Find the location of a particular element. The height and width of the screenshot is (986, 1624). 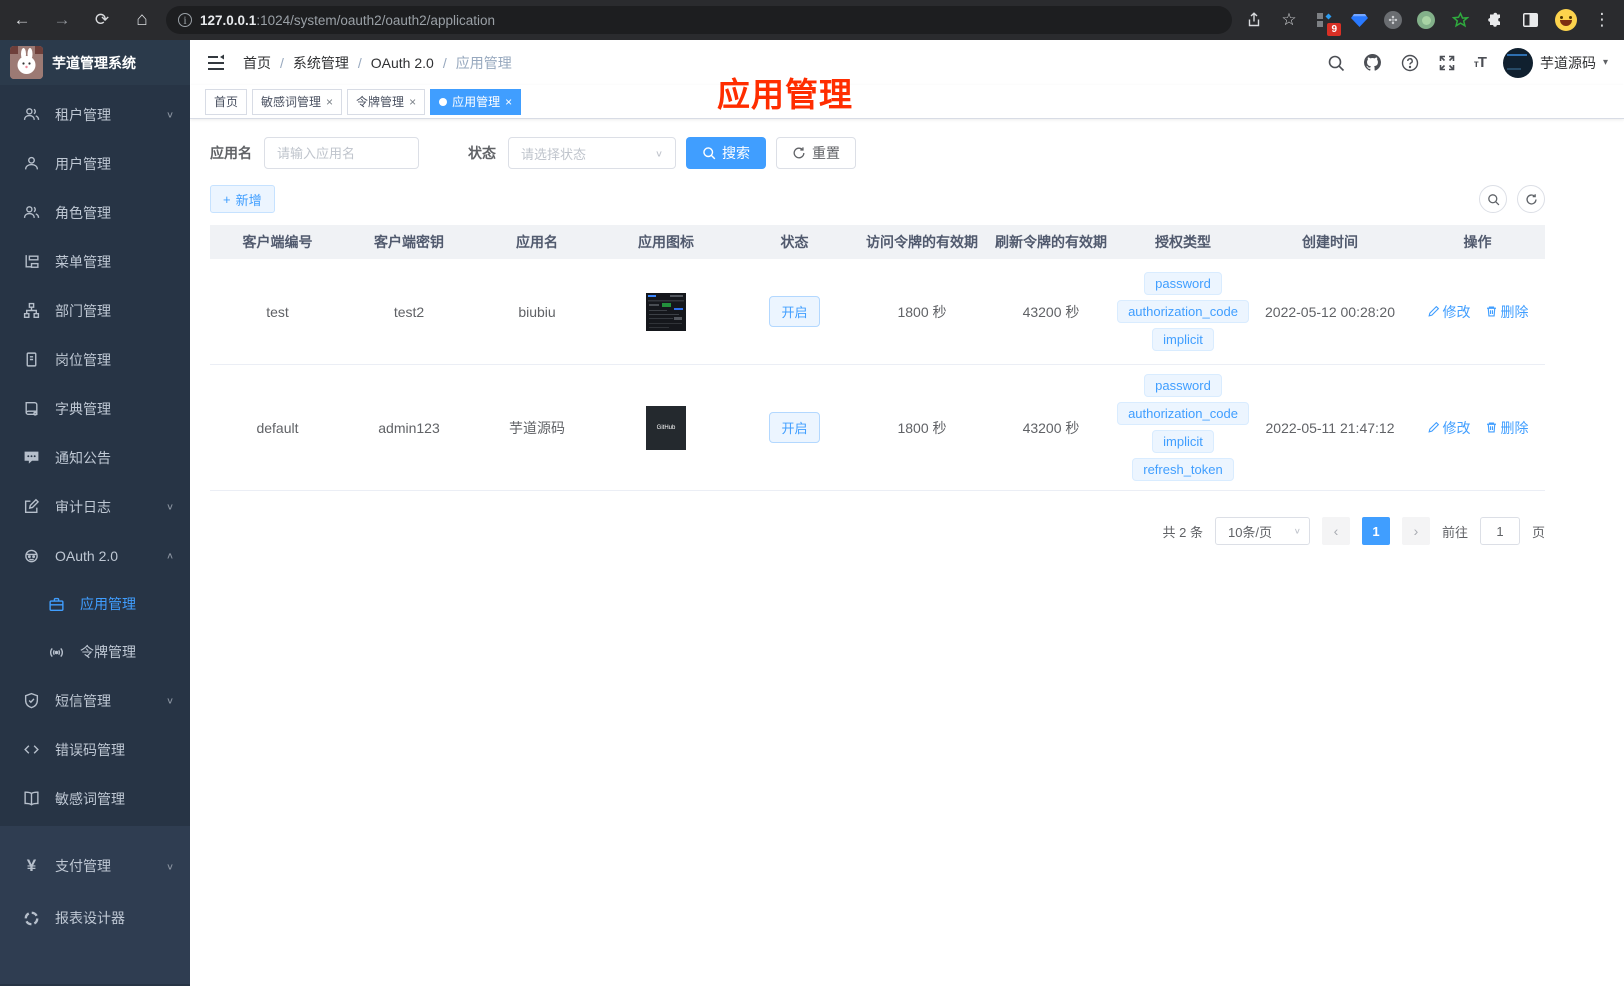

user-menu: 芋道源码 ▾ is located at coordinates (1555, 62).